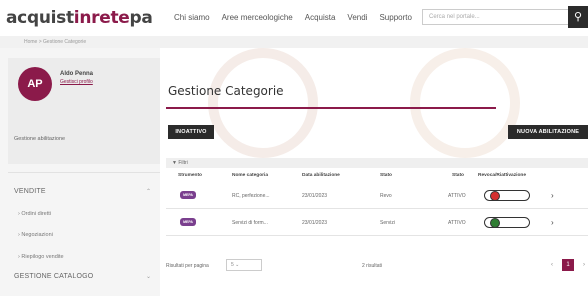 This screenshot has width=588, height=296. Describe the element at coordinates (548, 132) in the screenshot. I see `new-abilitation-button: NUOVA ABILITAZIONE` at that location.